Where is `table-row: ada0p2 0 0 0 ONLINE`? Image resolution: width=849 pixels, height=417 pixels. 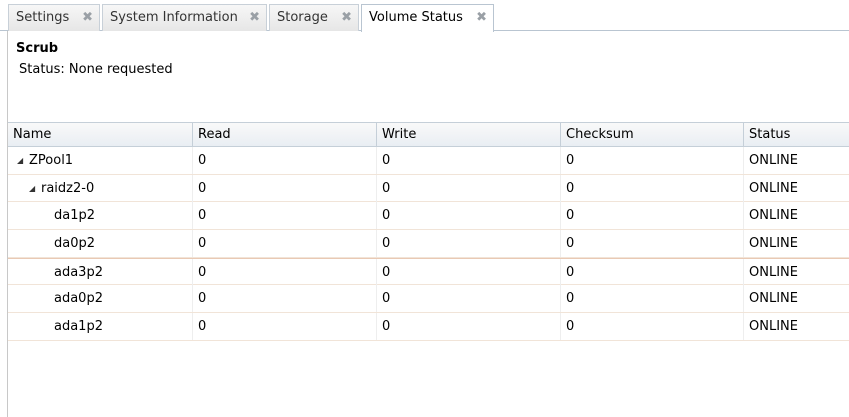 table-row: ada0p2 0 0 0 ONLINE is located at coordinates (428, 299).